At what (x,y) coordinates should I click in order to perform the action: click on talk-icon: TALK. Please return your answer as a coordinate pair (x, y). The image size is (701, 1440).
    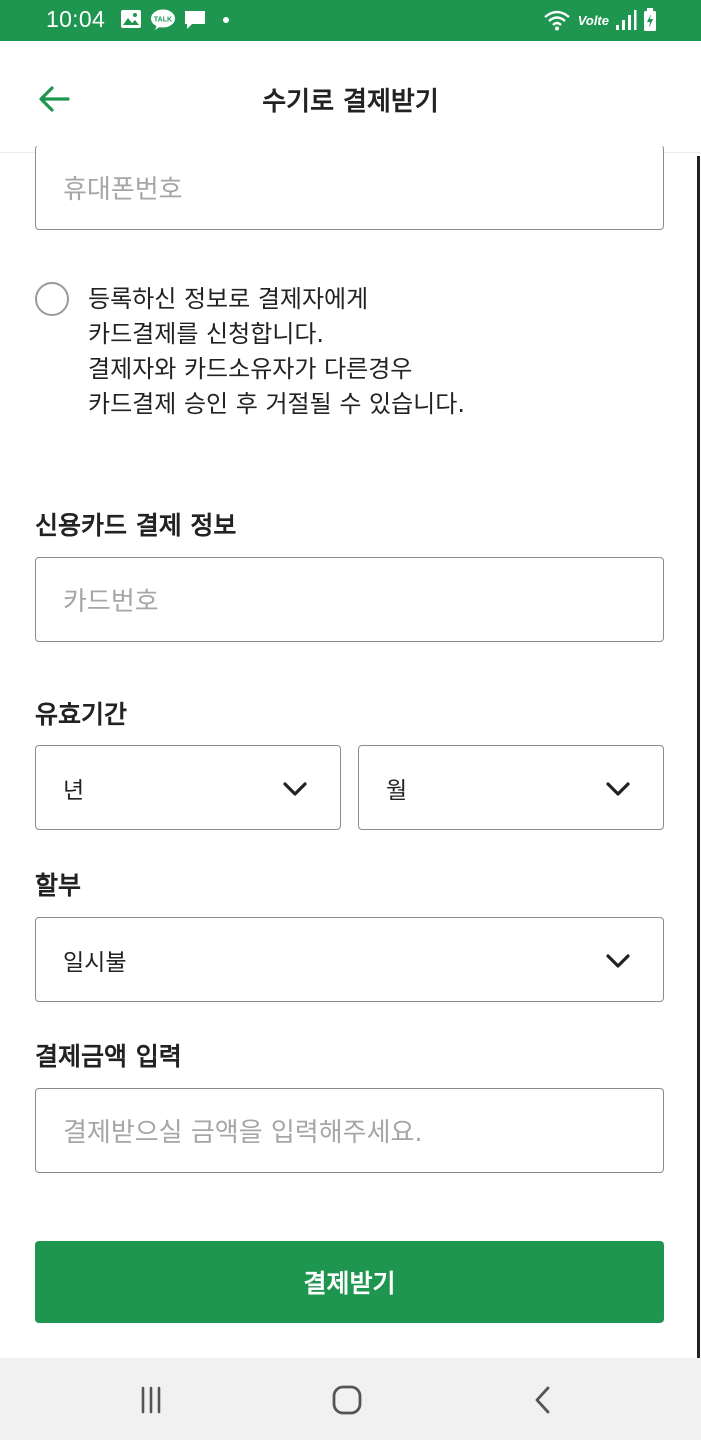
    Looking at the image, I should click on (163, 19).